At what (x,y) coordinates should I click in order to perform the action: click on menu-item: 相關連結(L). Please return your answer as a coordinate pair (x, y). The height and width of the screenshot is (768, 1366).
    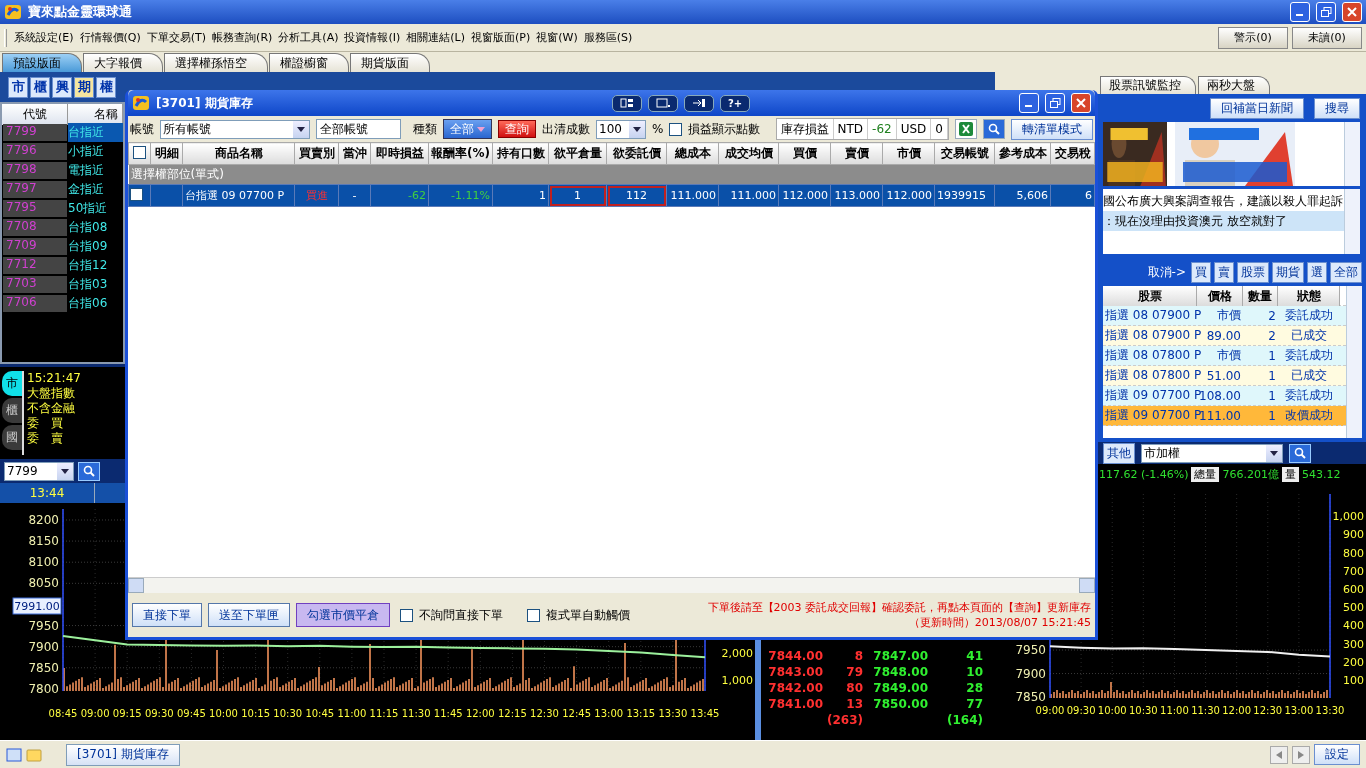
    Looking at the image, I should click on (435, 37).